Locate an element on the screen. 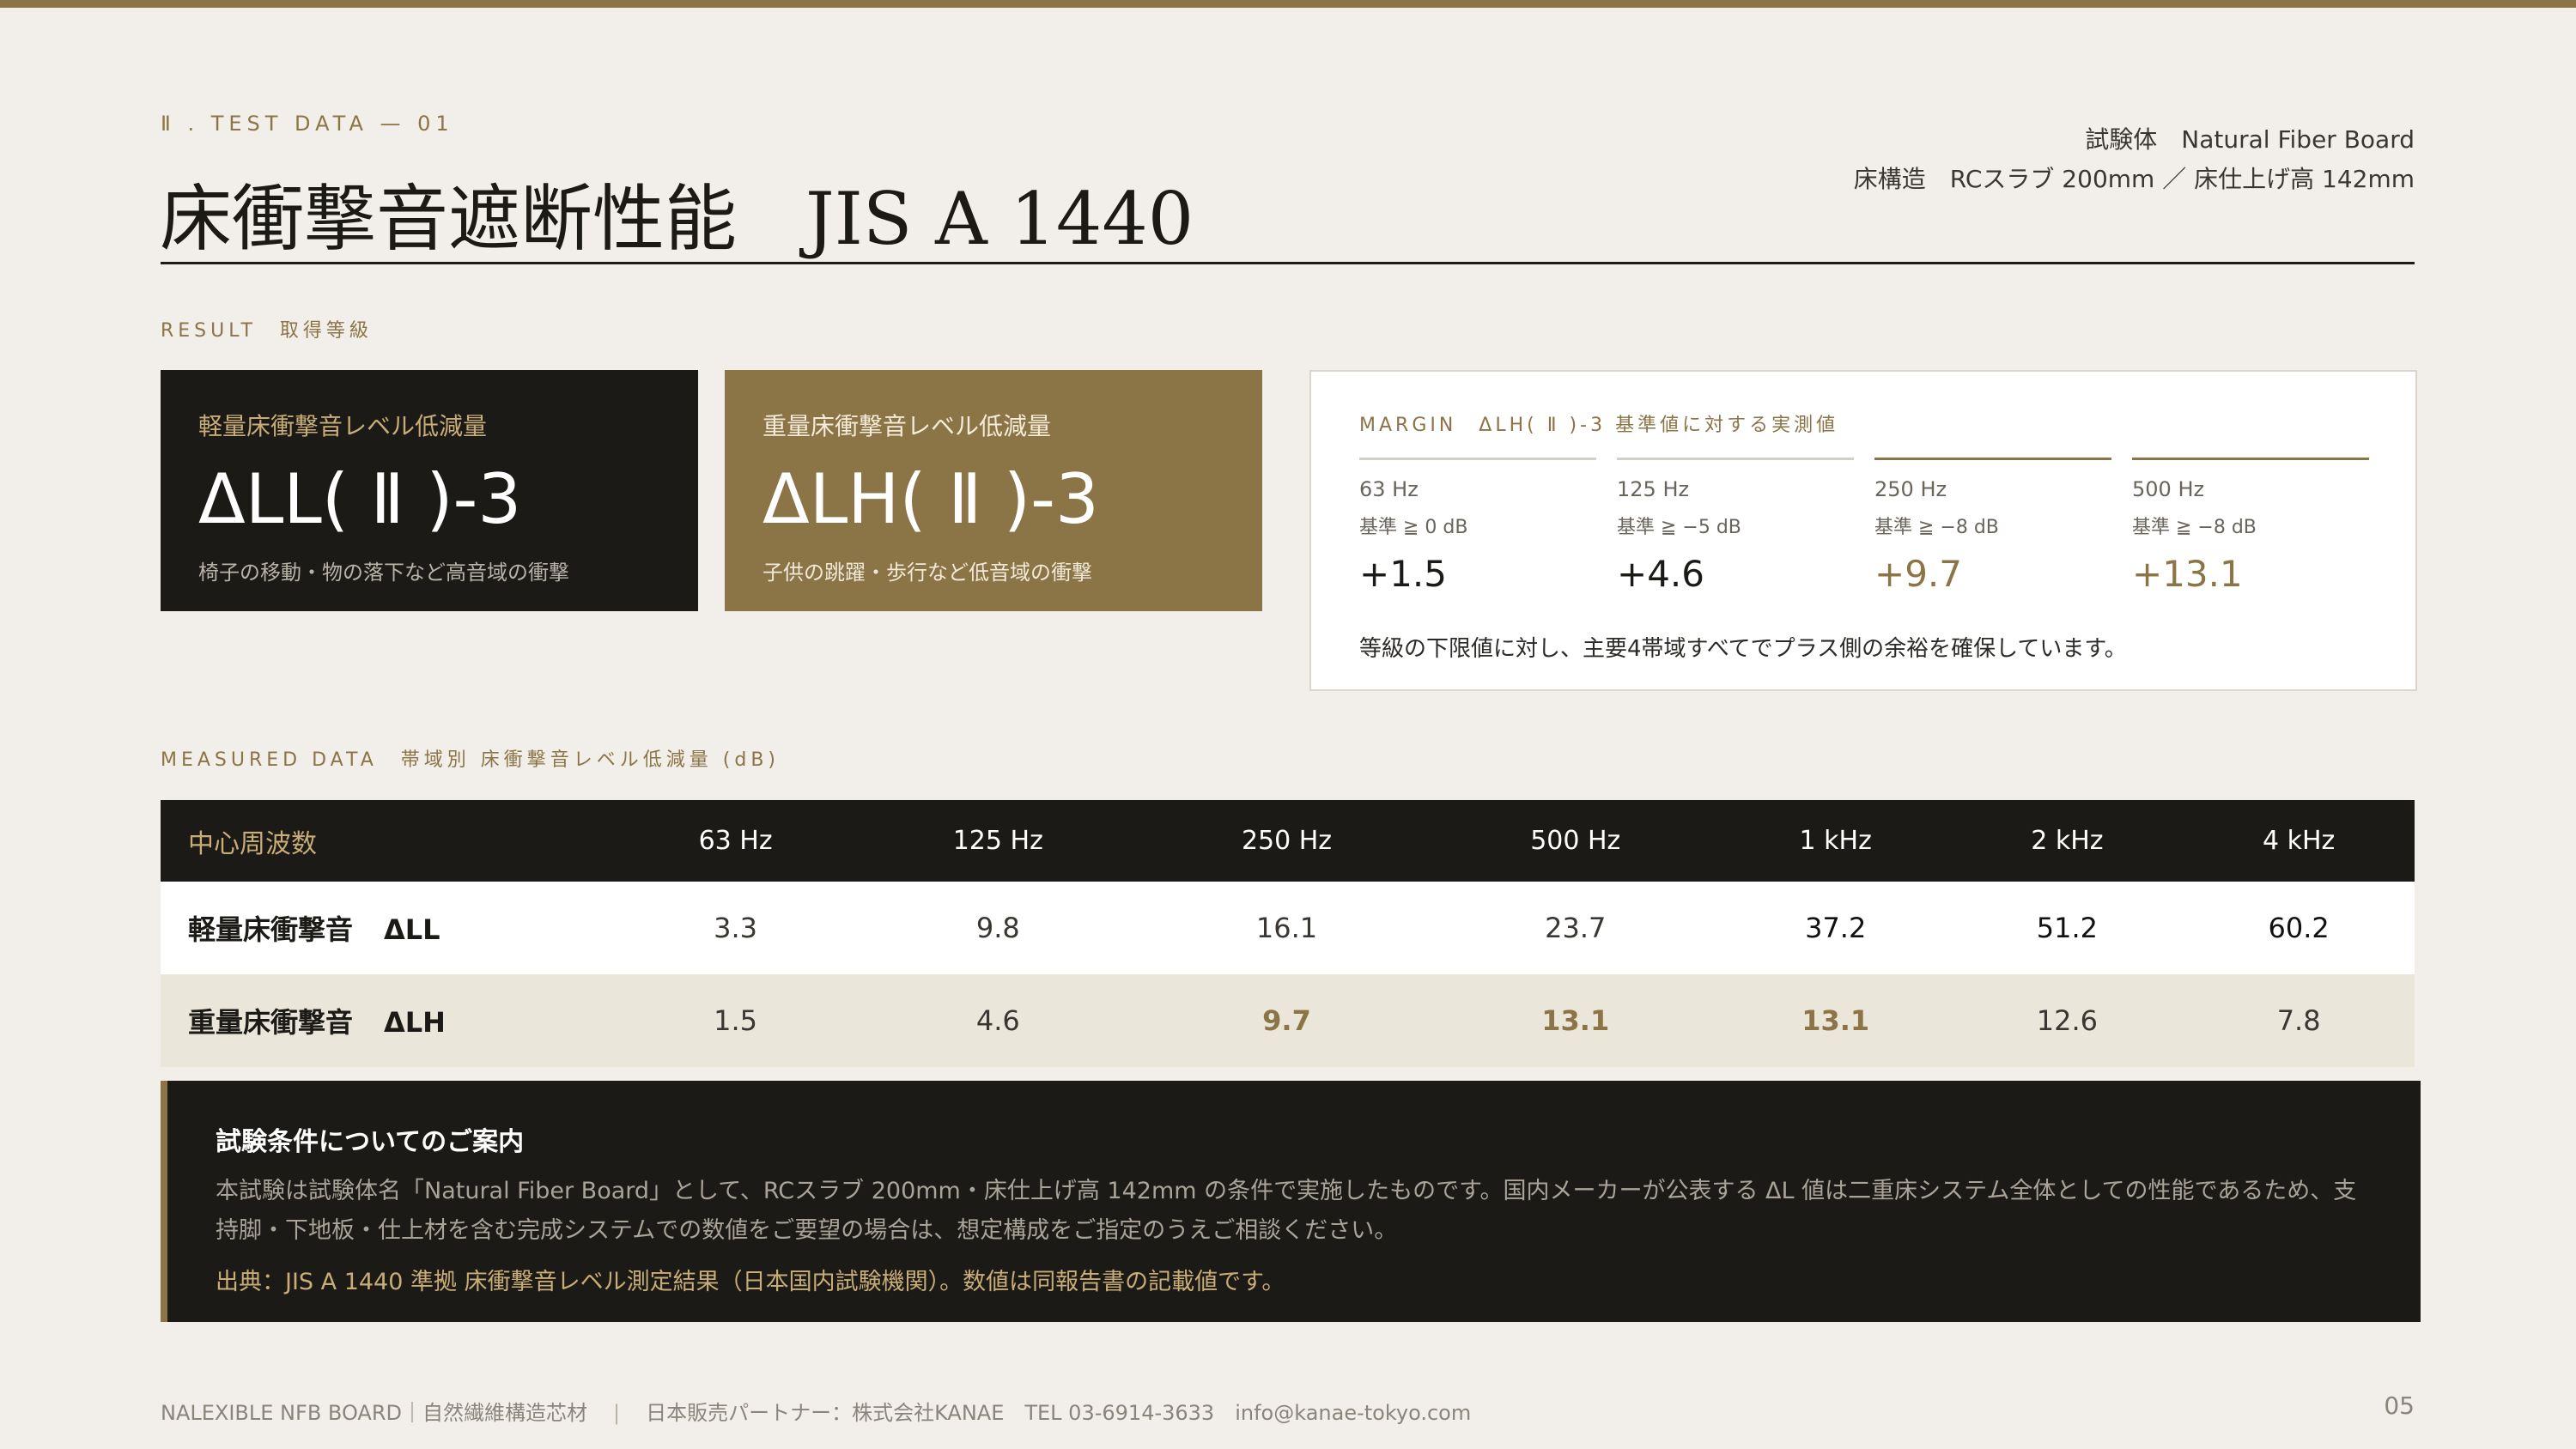 The height and width of the screenshot is (1449, 2576). table-header-cell: 4 kHz is located at coordinates (2299, 841).